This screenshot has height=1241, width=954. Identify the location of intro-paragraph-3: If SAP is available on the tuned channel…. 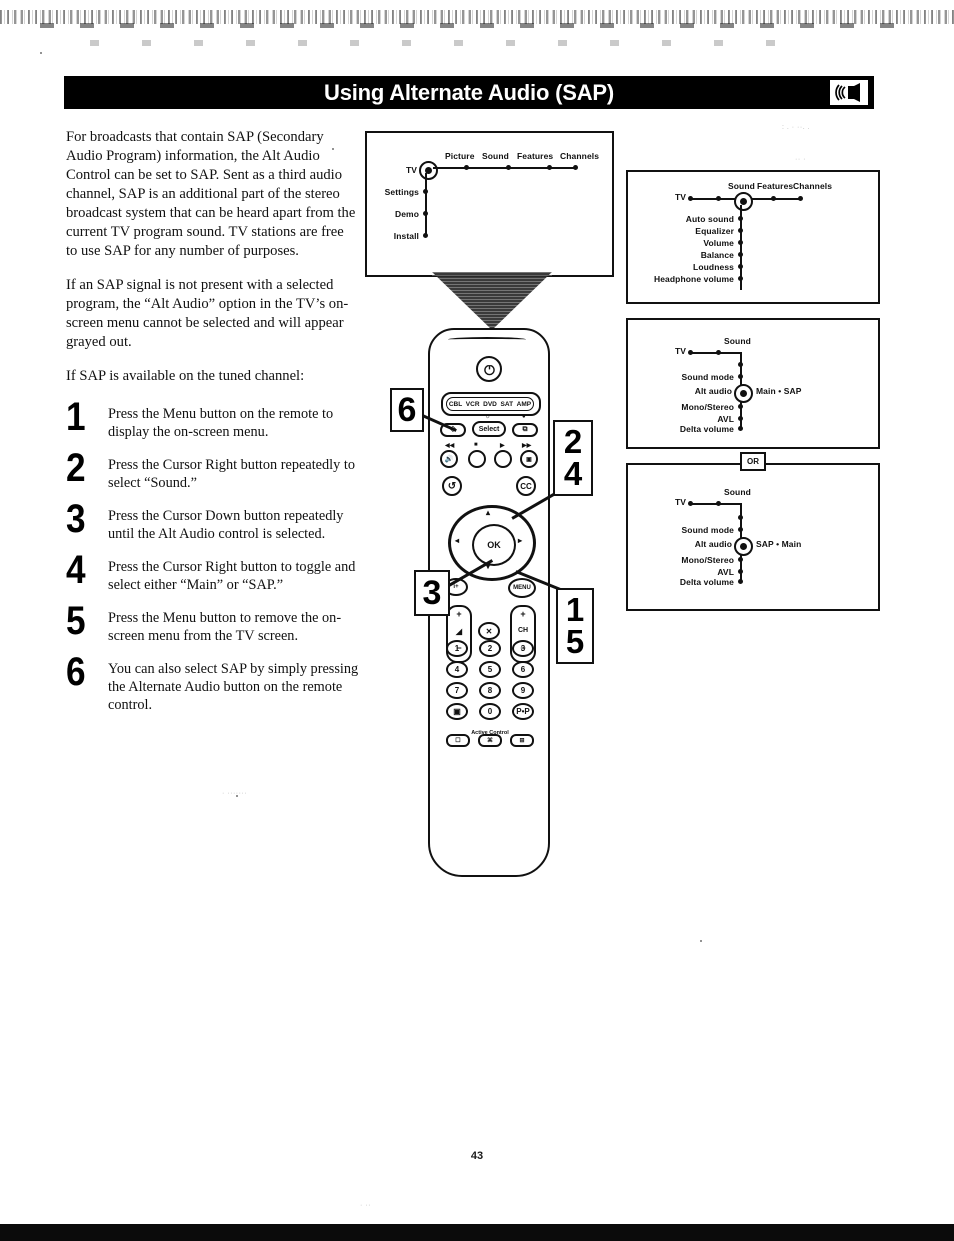
(185, 375).